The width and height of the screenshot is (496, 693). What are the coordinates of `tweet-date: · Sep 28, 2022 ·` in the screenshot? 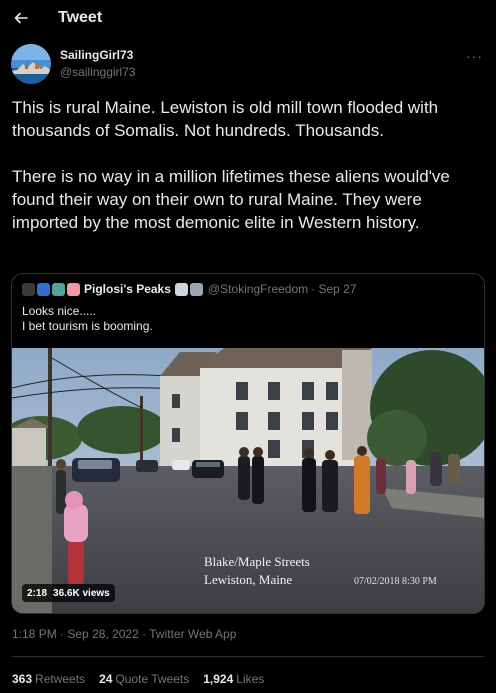 It's located at (103, 634).